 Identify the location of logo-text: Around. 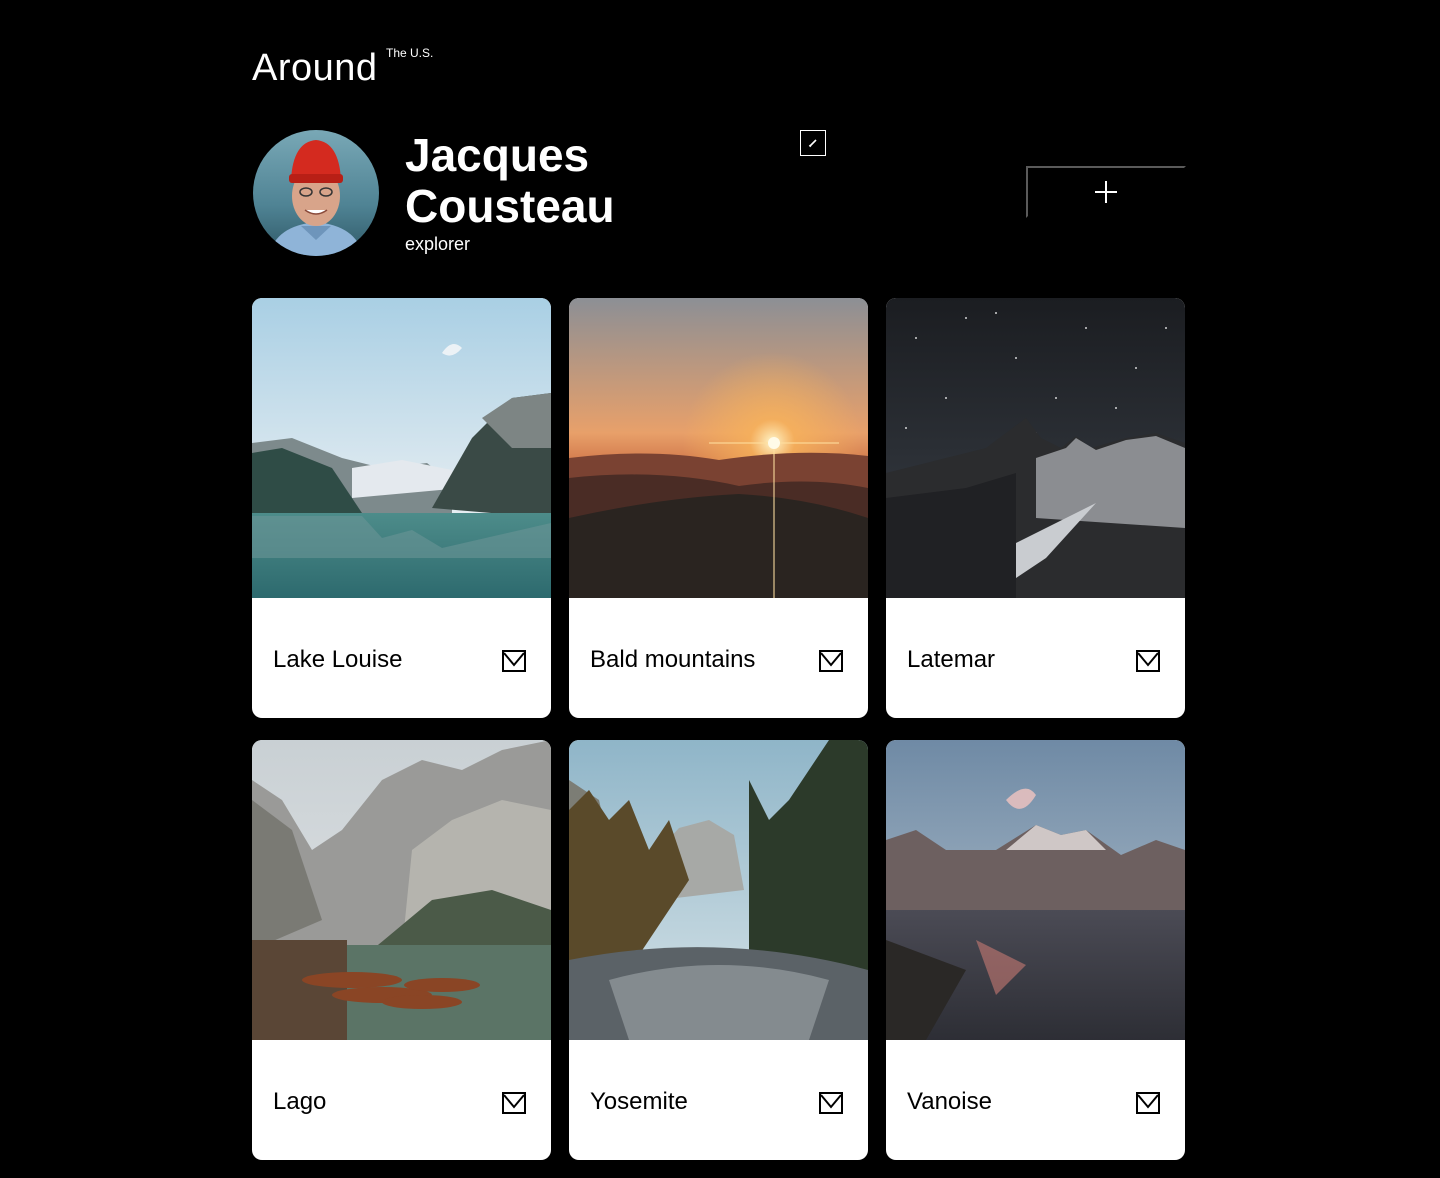
(315, 68).